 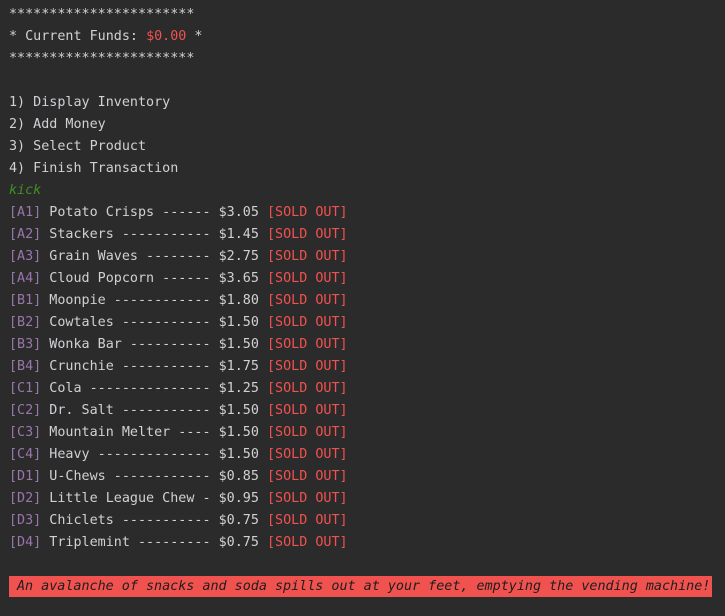 What do you see at coordinates (154, 234) in the screenshot?
I see `product-name-price: Stackers ----------- $1.45` at bounding box center [154, 234].